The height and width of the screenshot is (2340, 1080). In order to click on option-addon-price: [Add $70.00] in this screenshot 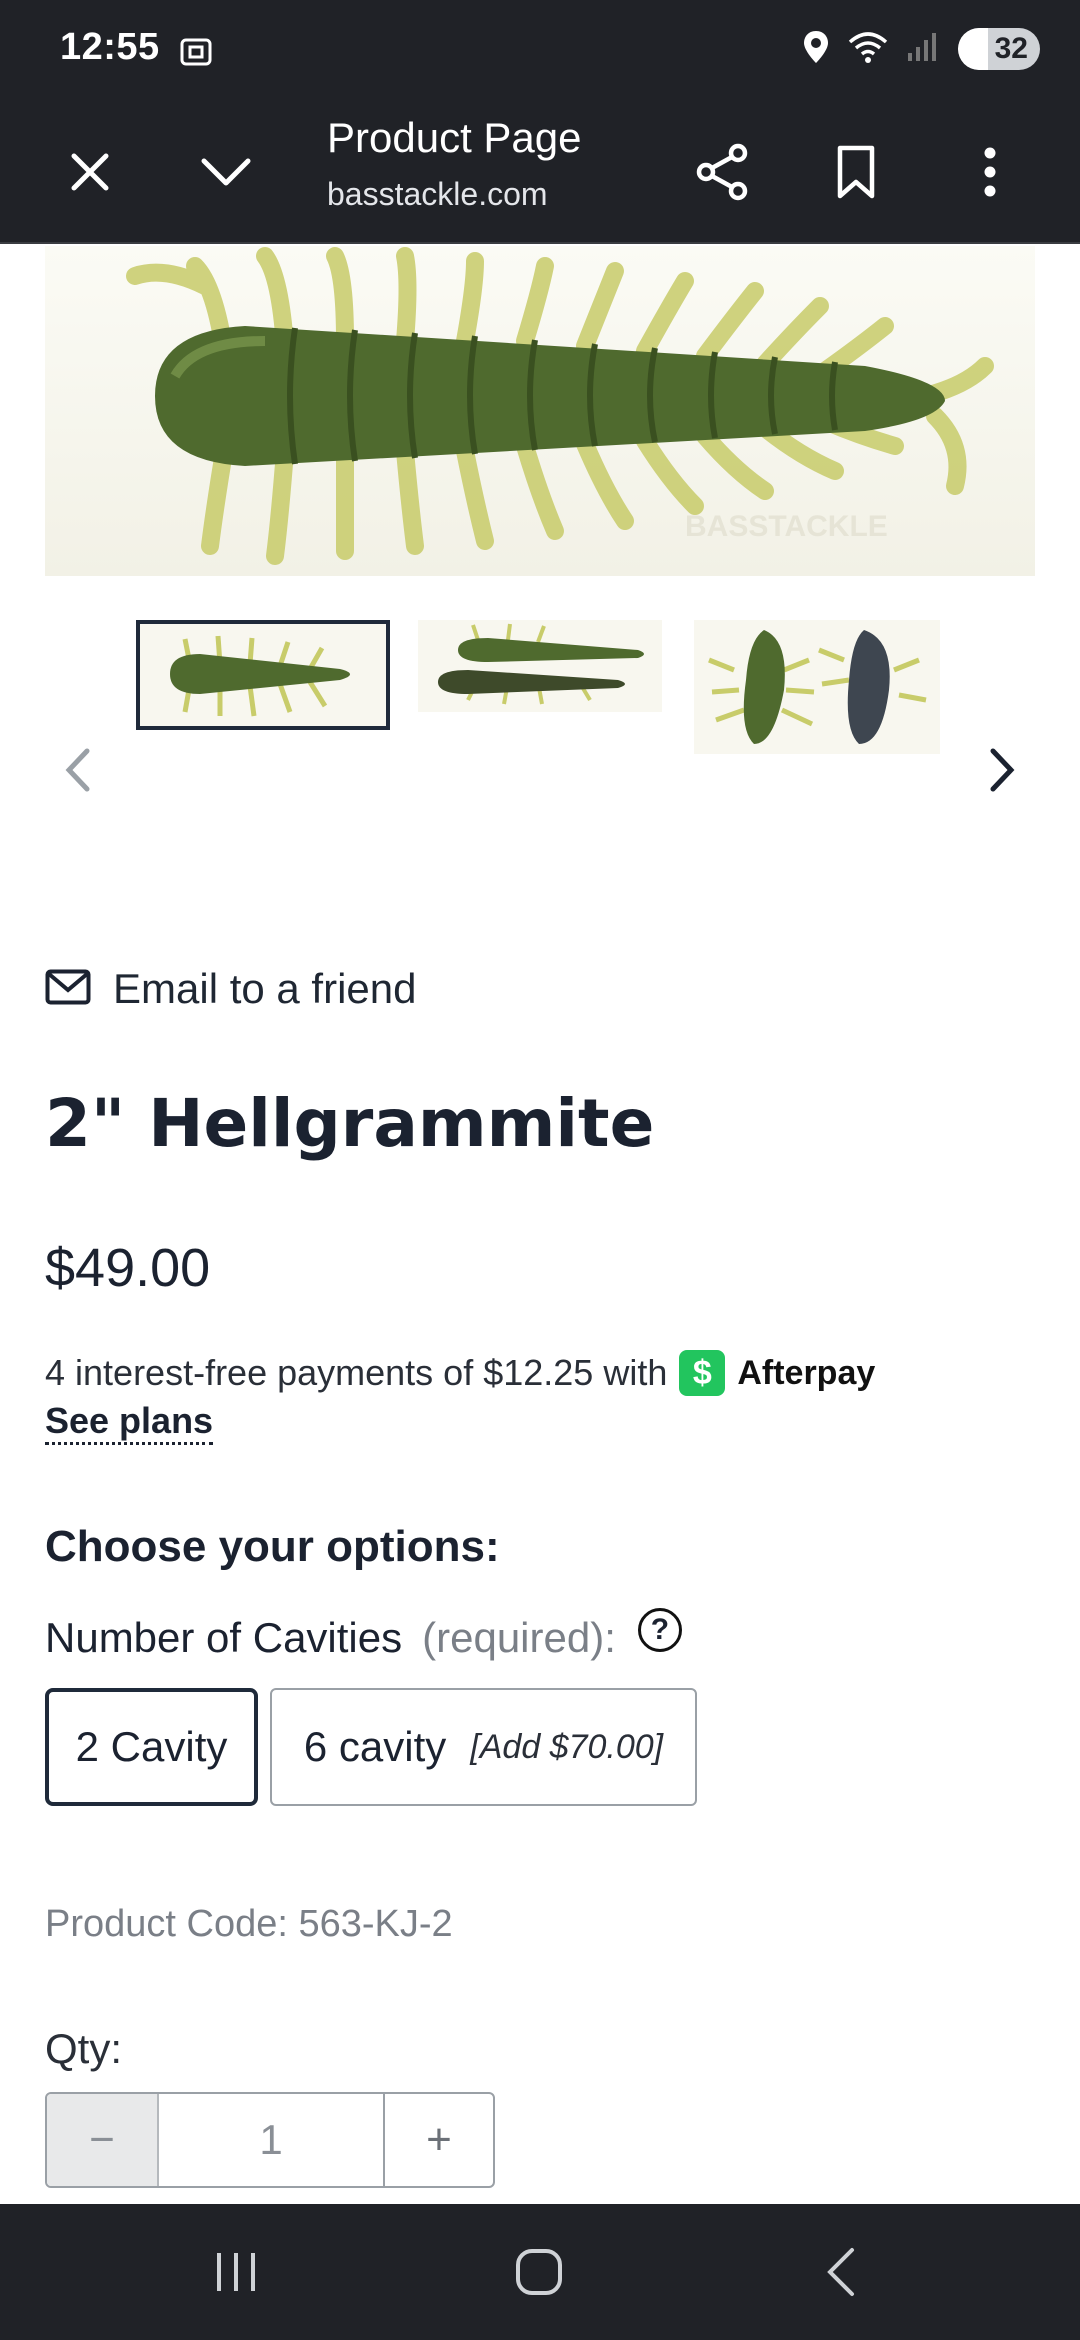, I will do `click(567, 1746)`.